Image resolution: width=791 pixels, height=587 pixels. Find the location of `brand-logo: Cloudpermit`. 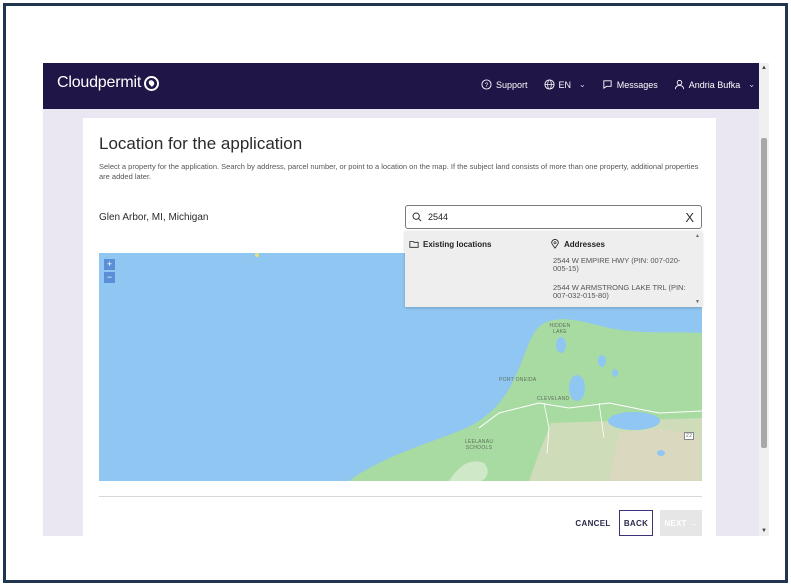

brand-logo: Cloudpermit is located at coordinates (108, 83).